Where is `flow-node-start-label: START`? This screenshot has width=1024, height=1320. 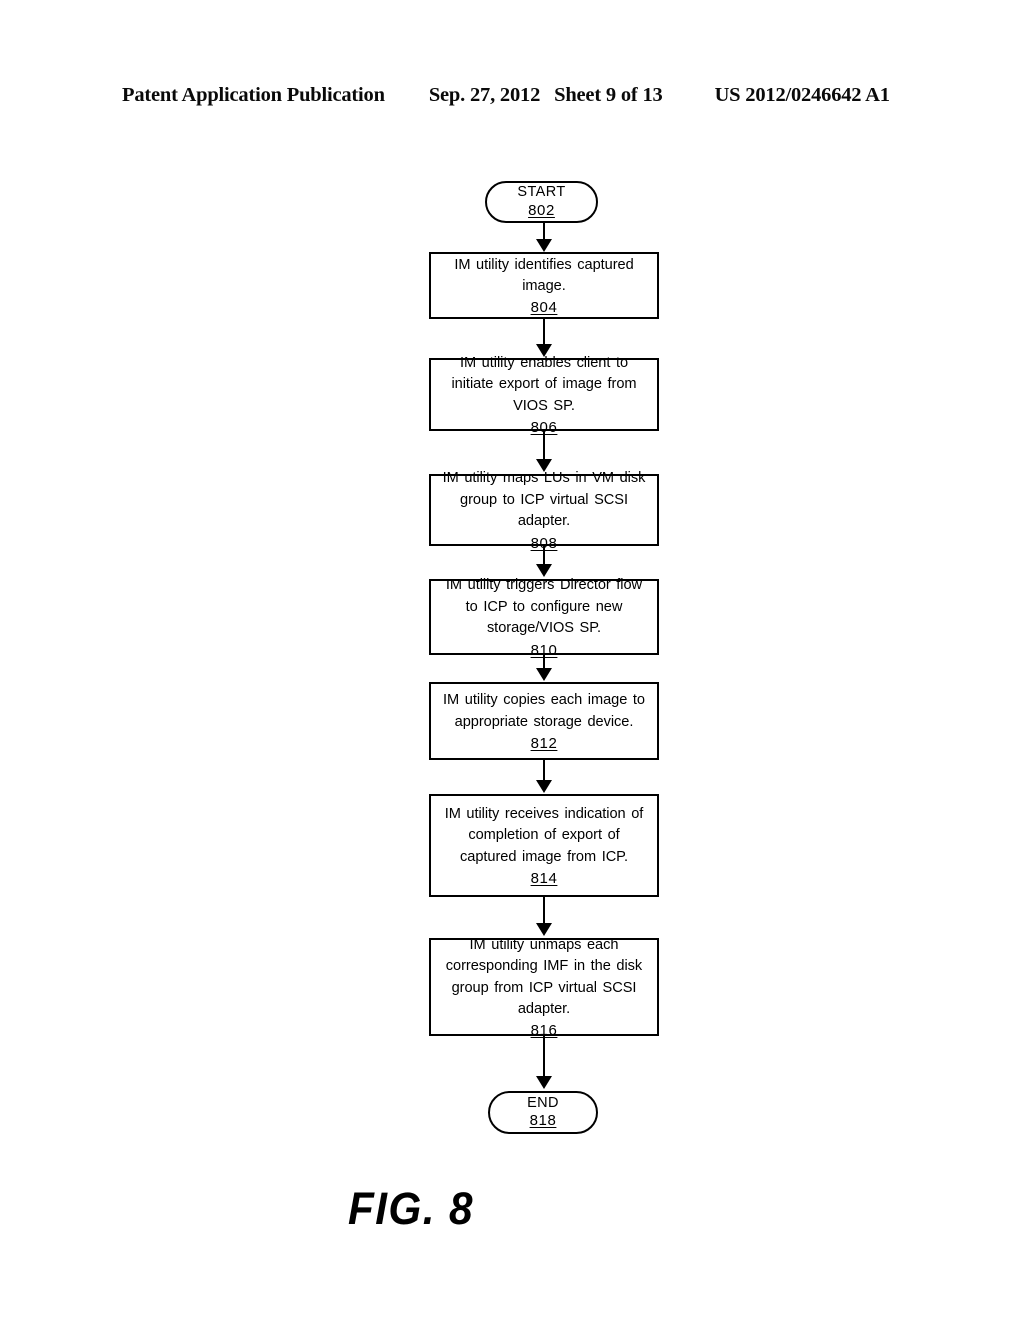
flow-node-start-label: START is located at coordinates (541, 192).